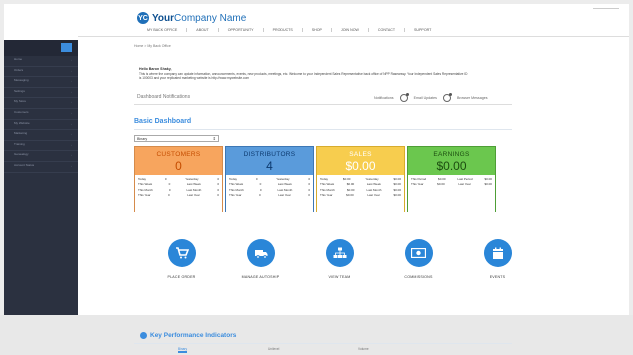  What do you see at coordinates (41, 135) in the screenshot?
I see `sidebar-item: Marketing ›` at bounding box center [41, 135].